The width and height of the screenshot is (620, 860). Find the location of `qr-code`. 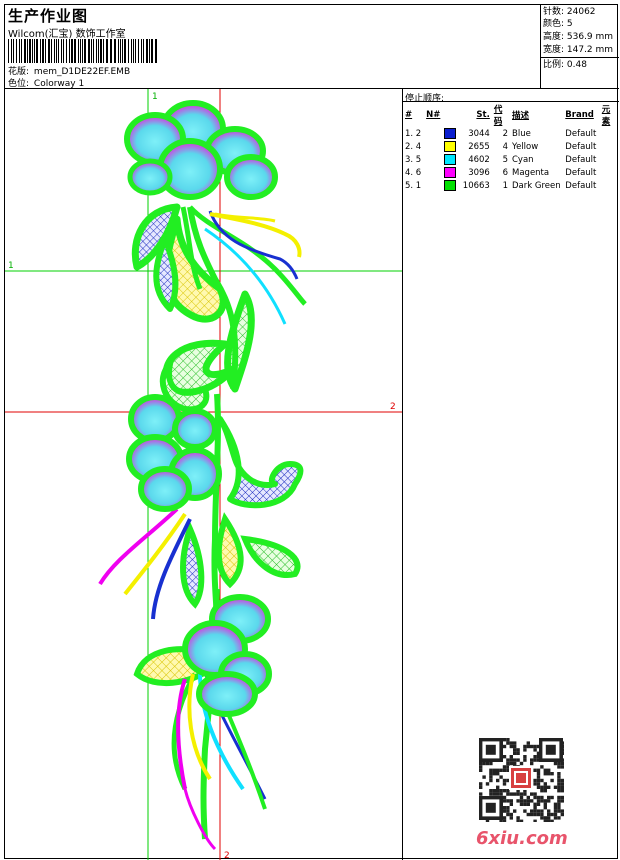

qr-code is located at coordinates (521, 779).